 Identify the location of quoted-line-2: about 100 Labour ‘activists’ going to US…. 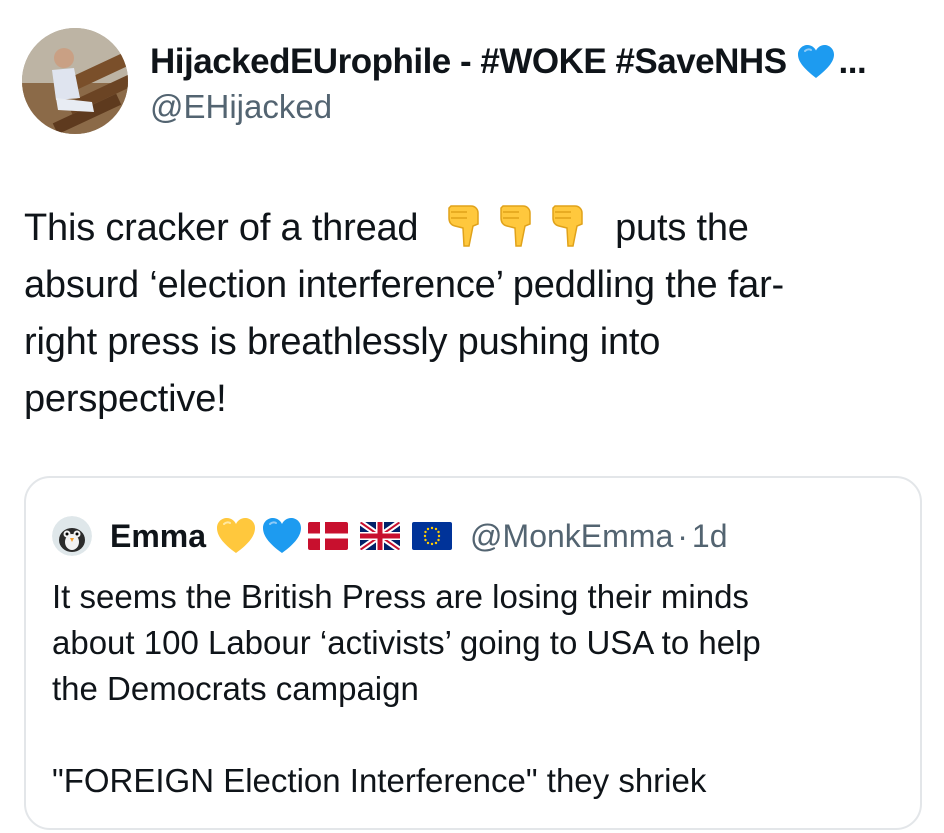
(406, 642).